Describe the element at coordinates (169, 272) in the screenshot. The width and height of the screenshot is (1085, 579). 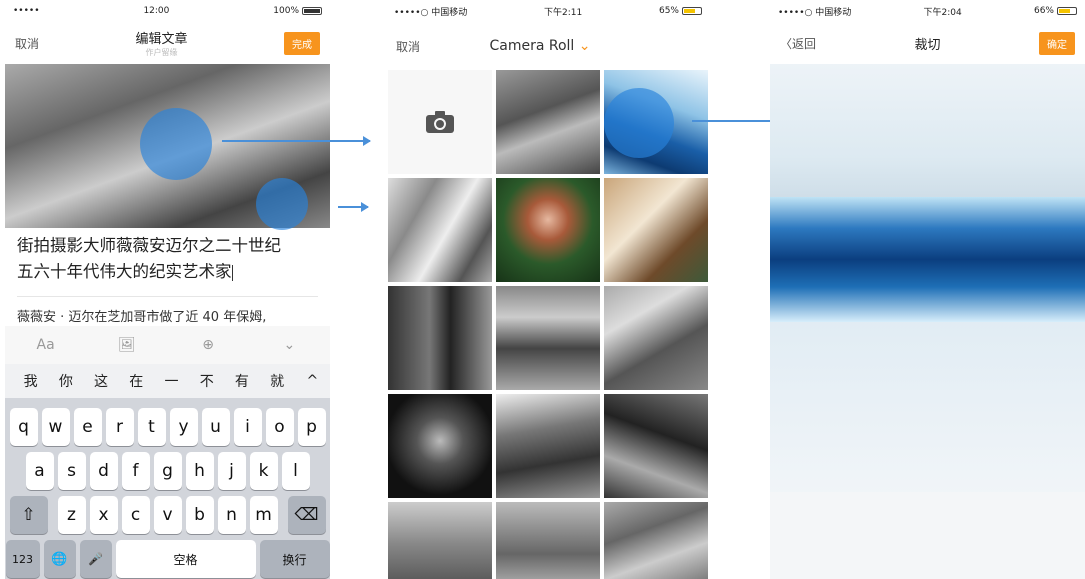
I see `title-line-2-wrap: 五六十年代伟大的纪实艺术家` at that location.